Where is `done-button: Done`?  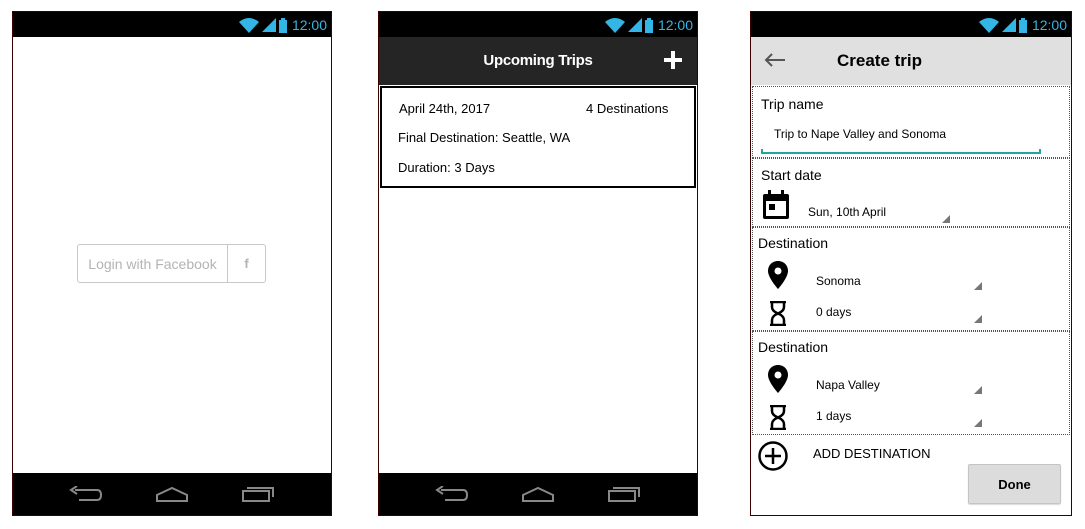 done-button: Done is located at coordinates (1014, 484).